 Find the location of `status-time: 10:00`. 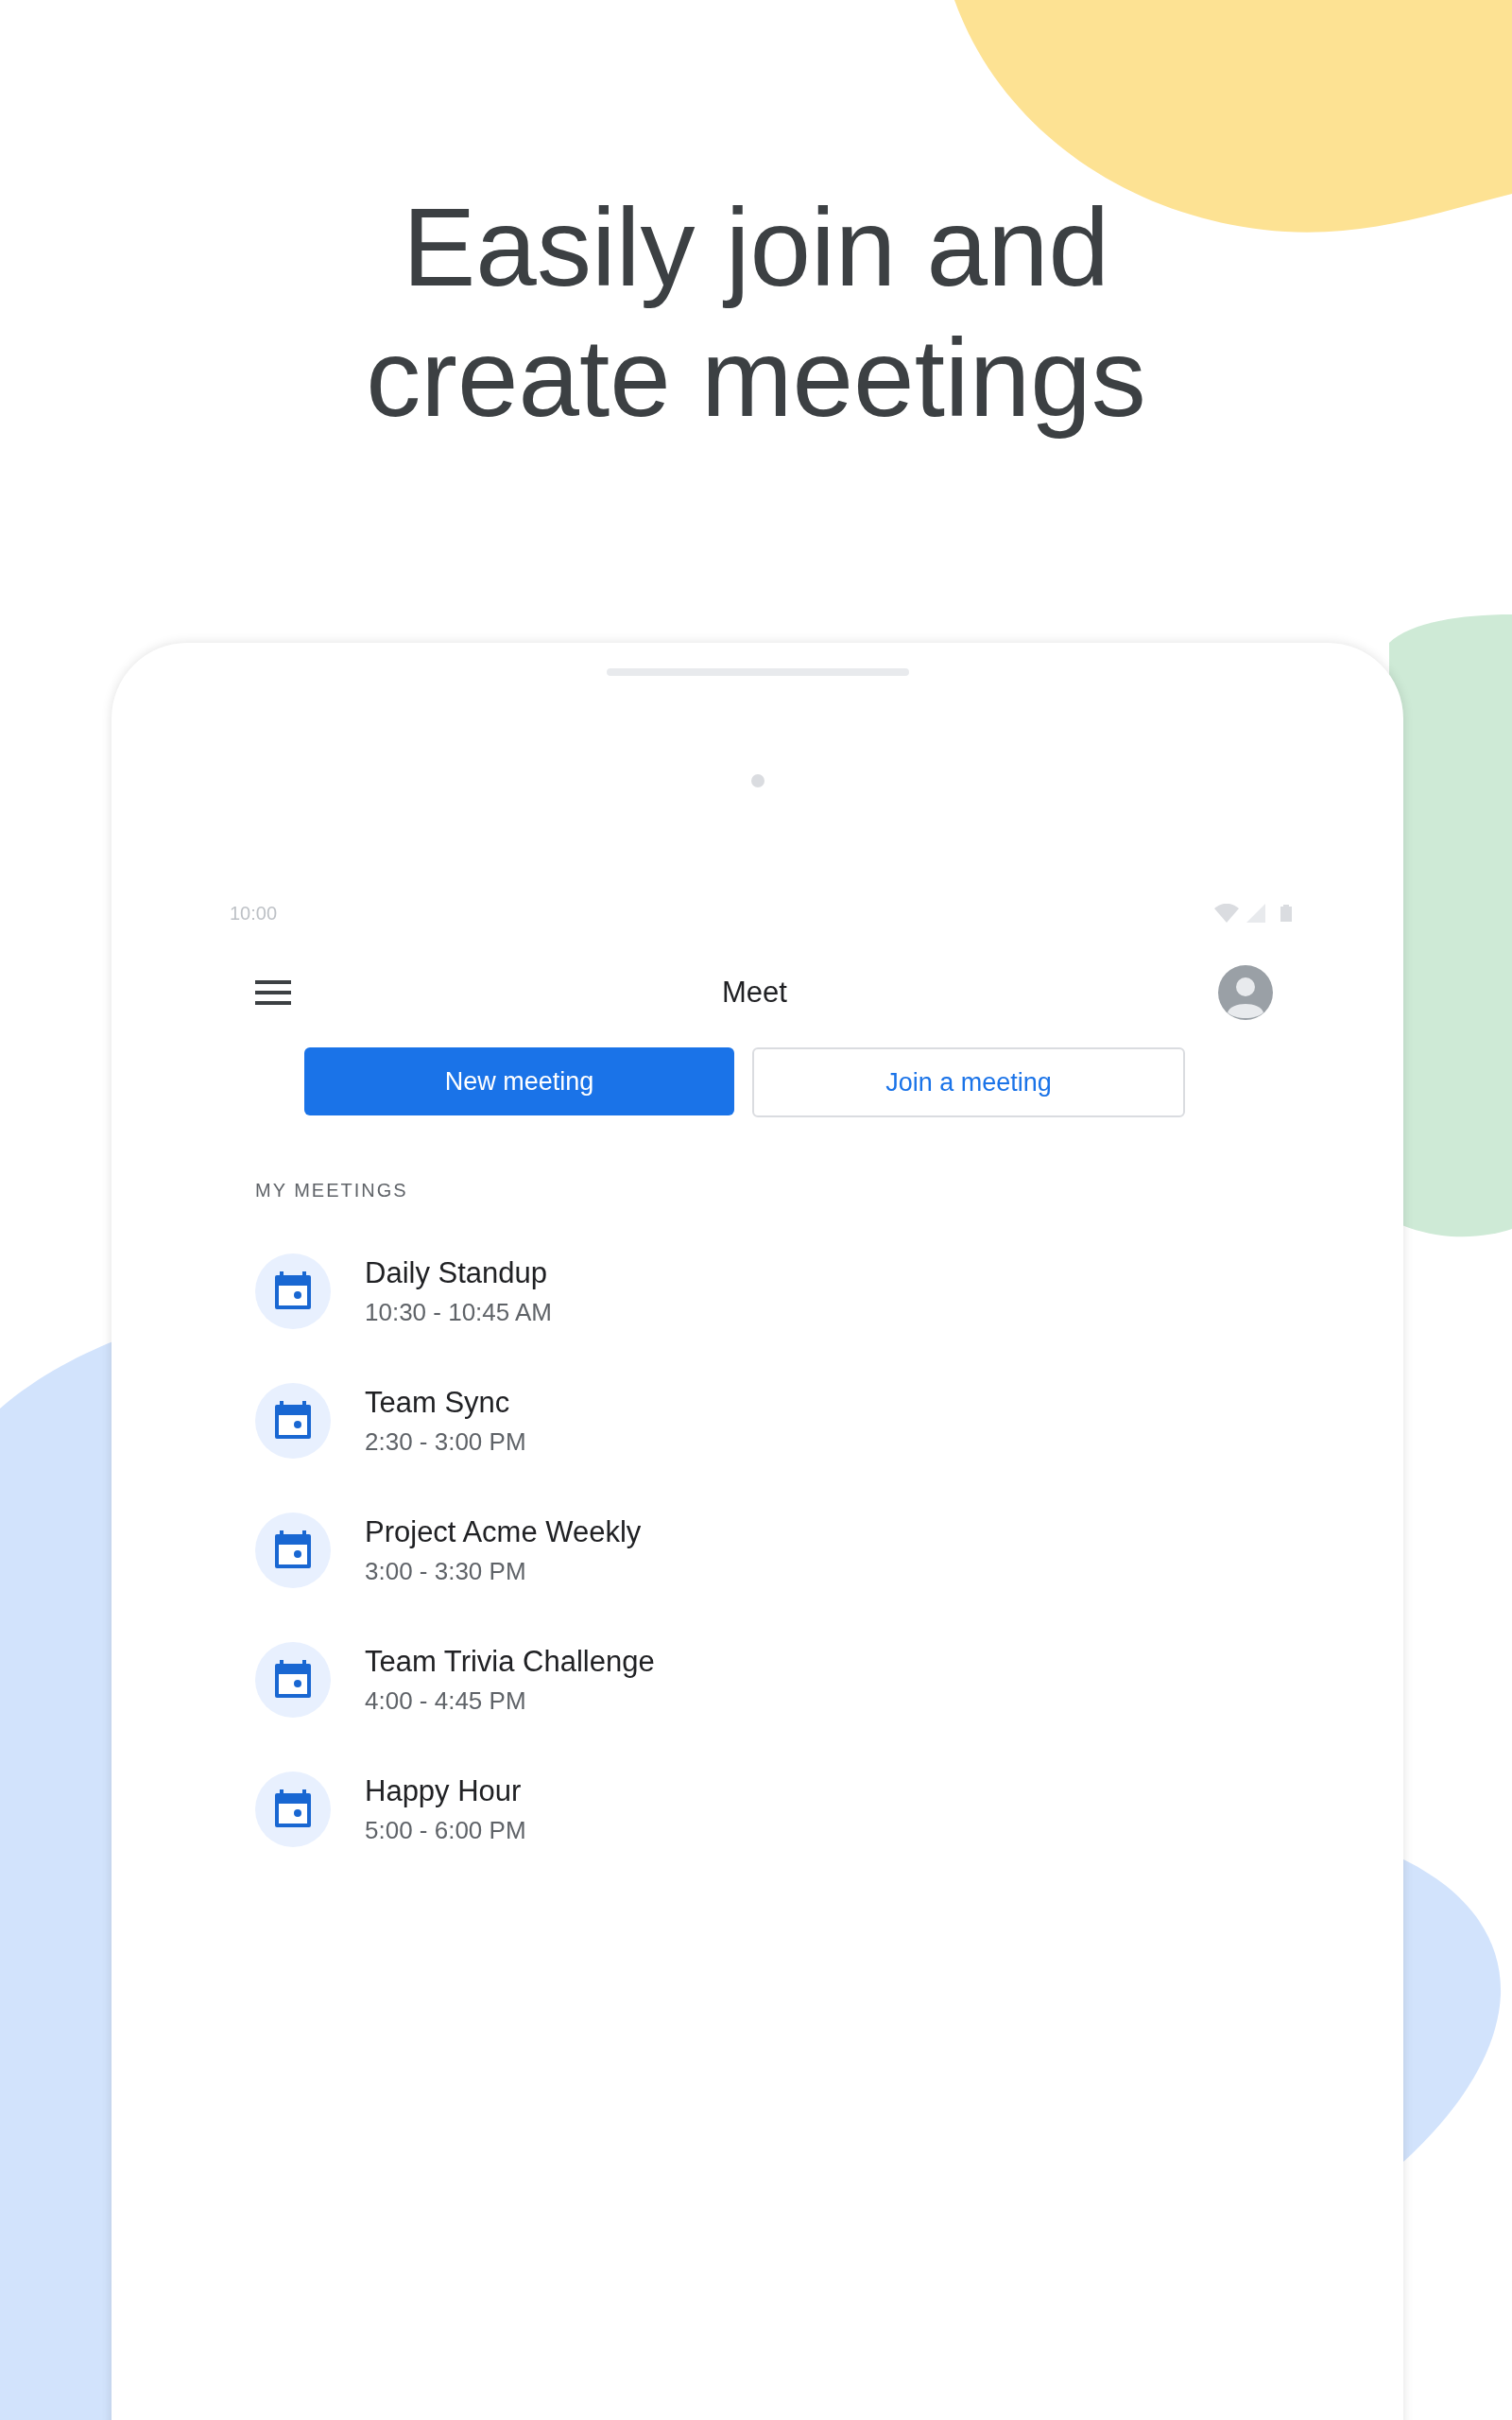

status-time: 10:00 is located at coordinates (254, 913).